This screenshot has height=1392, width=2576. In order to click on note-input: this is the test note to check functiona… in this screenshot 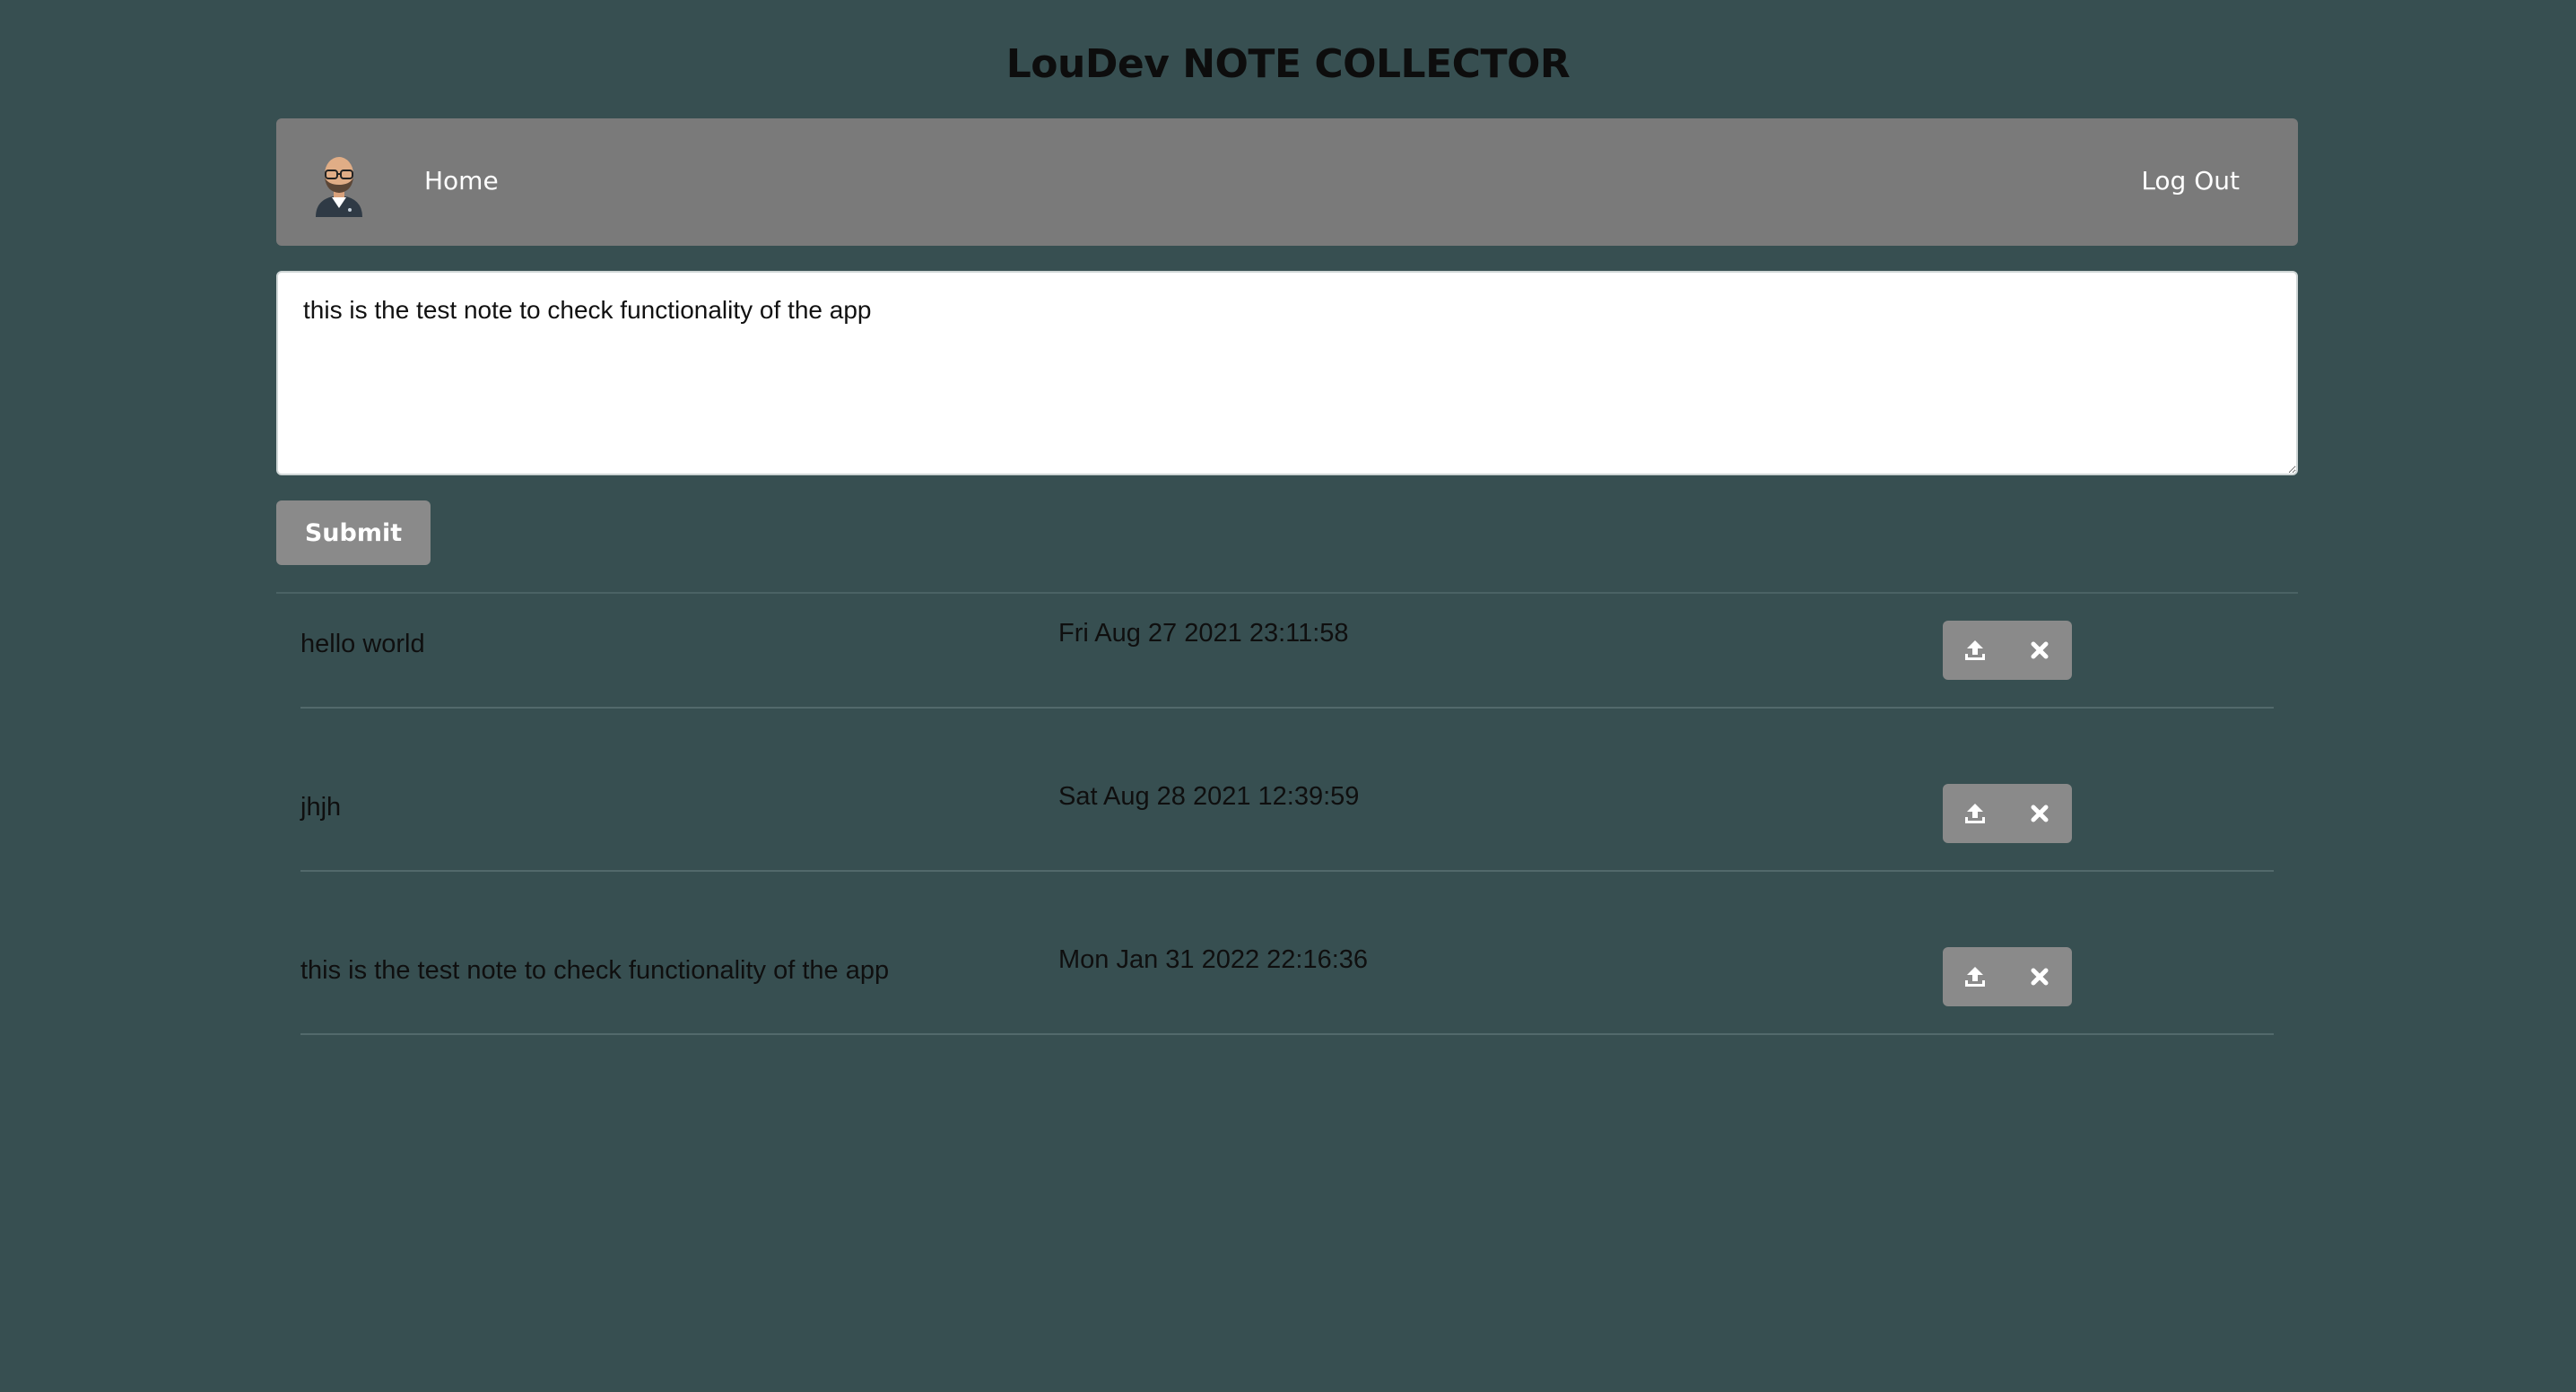, I will do `click(1287, 373)`.